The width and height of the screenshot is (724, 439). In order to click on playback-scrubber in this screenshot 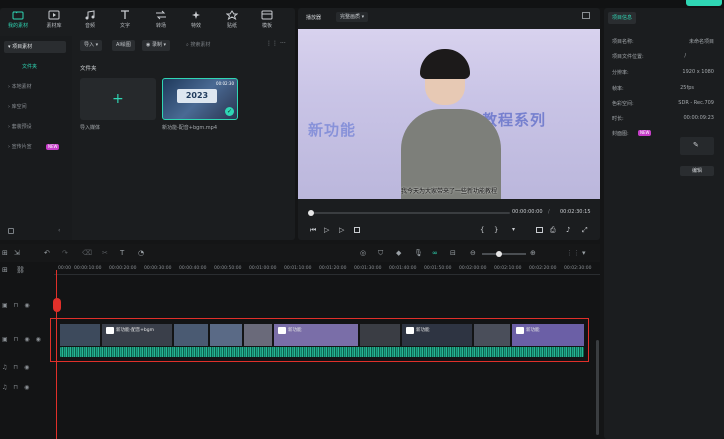, I will do `click(409, 213)`.